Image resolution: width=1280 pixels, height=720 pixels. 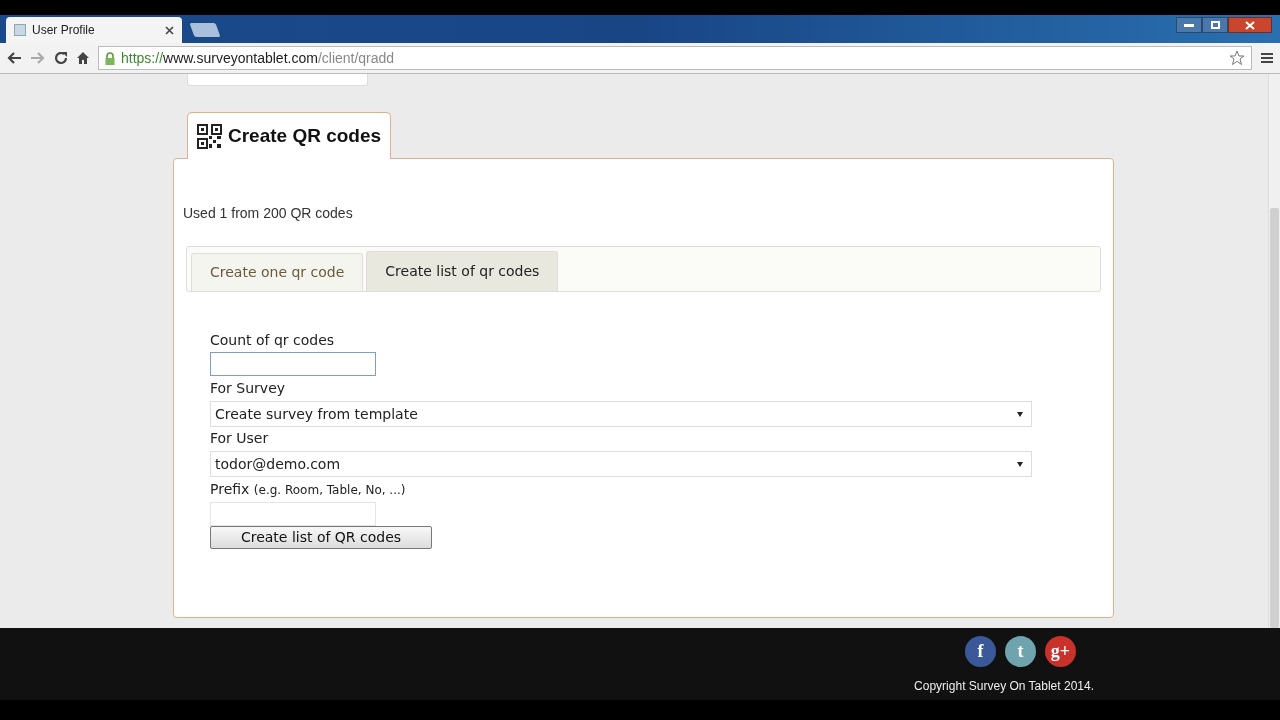 I want to click on field-label: Count of qr codes, so click(x=272, y=340).